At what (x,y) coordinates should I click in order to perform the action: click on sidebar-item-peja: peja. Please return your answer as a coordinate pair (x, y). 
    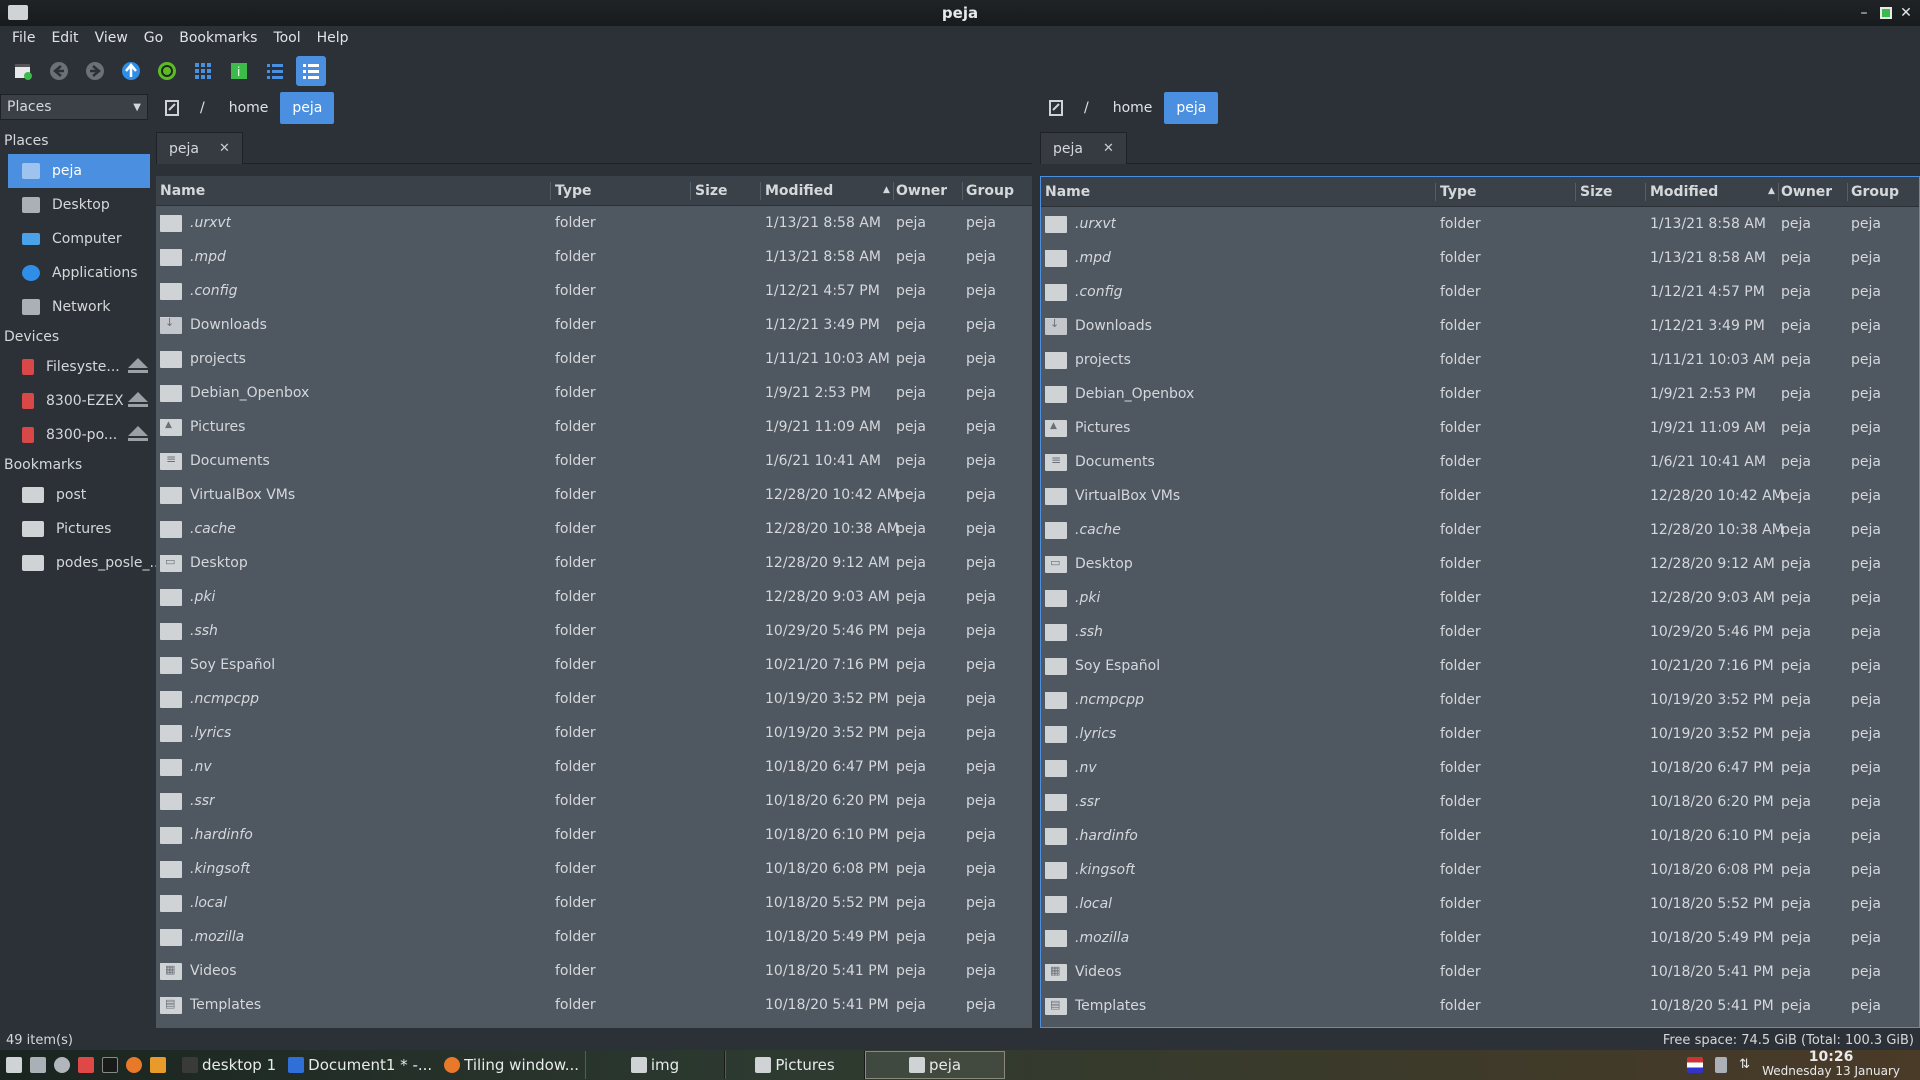
    Looking at the image, I should click on (79, 171).